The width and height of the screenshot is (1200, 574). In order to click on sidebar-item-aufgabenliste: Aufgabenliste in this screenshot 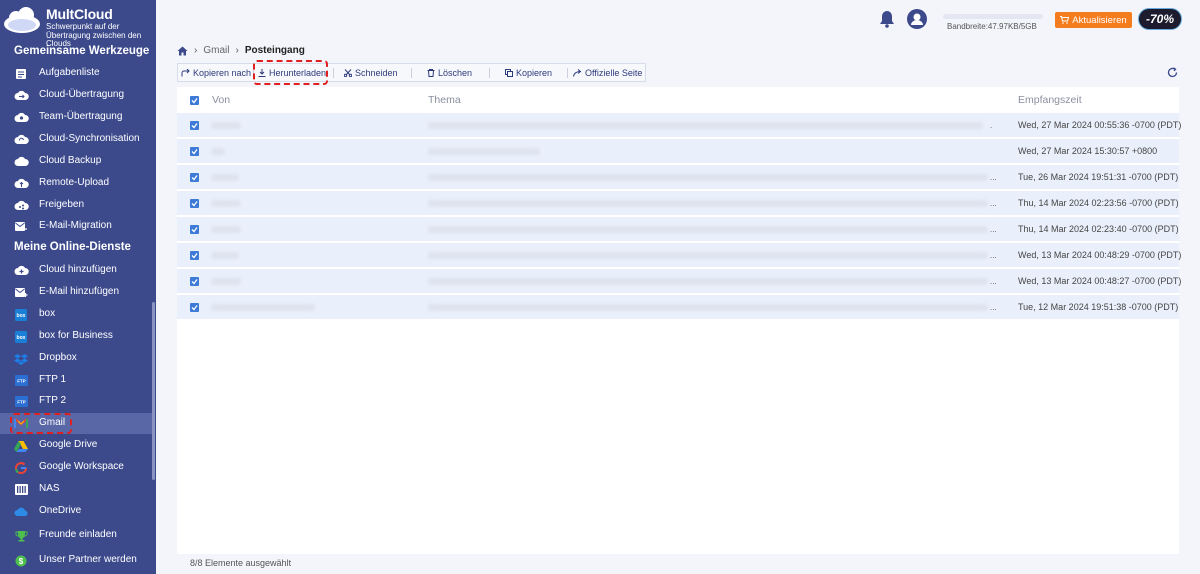, I will do `click(76, 73)`.